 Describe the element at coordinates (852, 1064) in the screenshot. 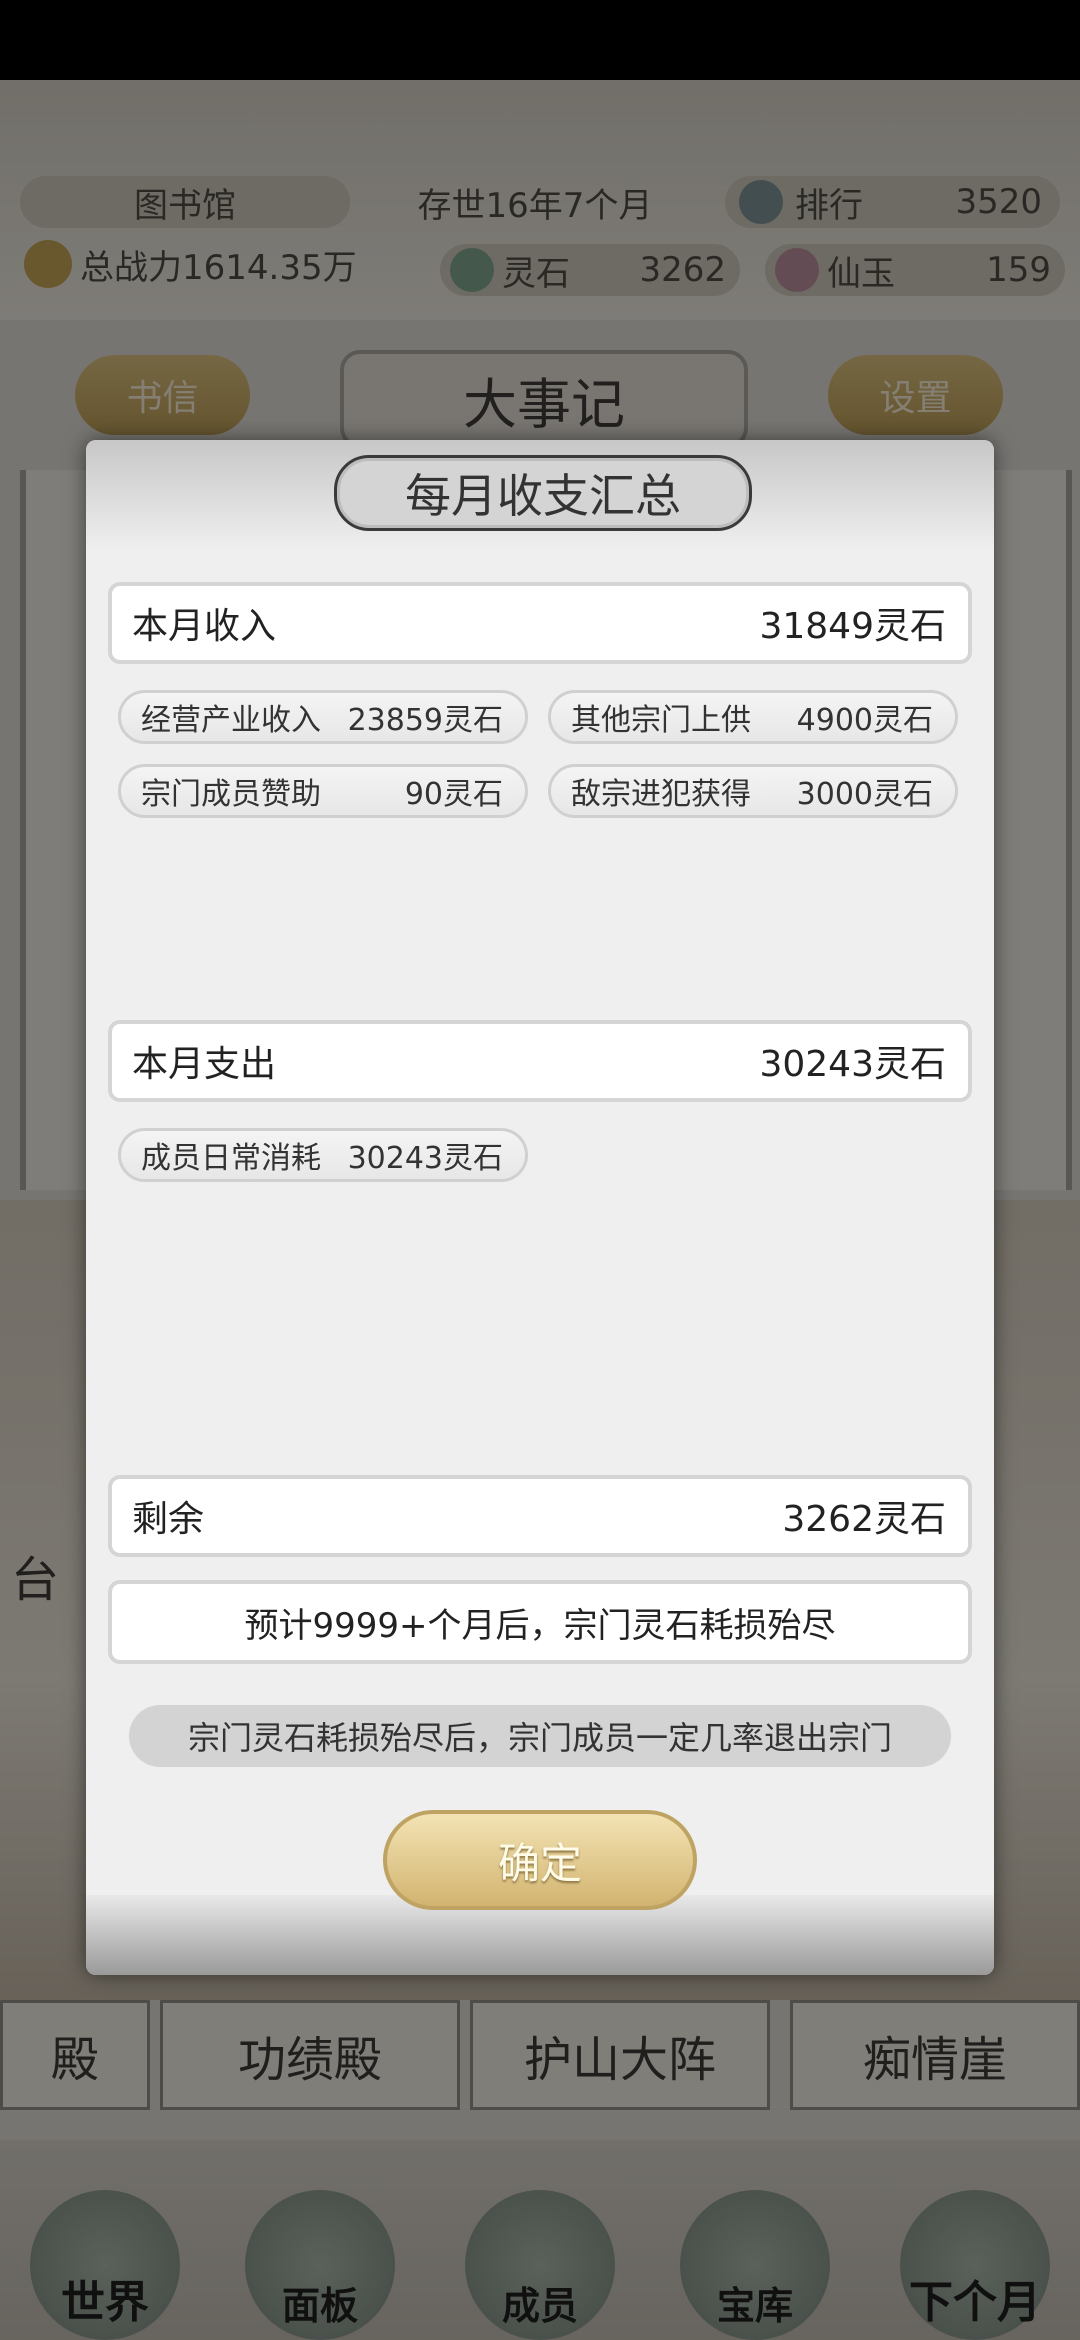

I see `expense-total: 30243灵石` at that location.